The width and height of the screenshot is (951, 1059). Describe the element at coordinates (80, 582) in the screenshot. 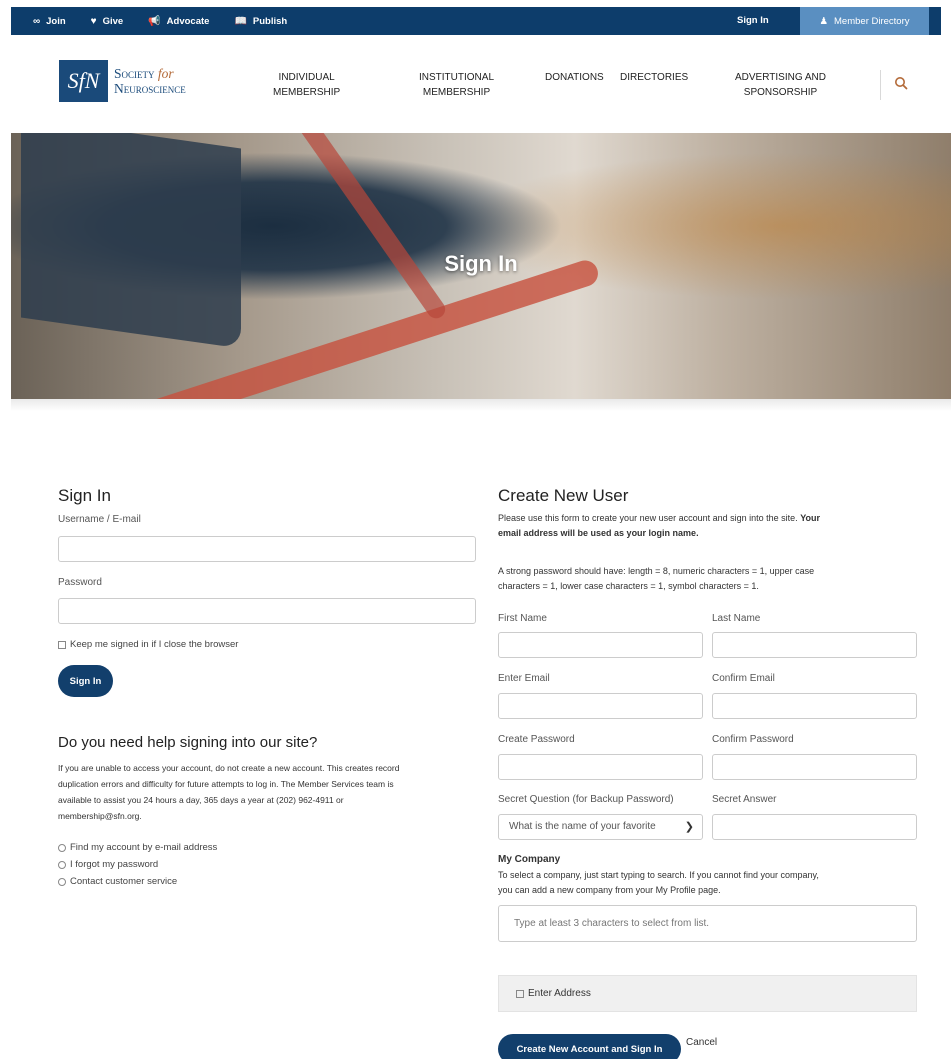

I see `password-label: Password` at that location.